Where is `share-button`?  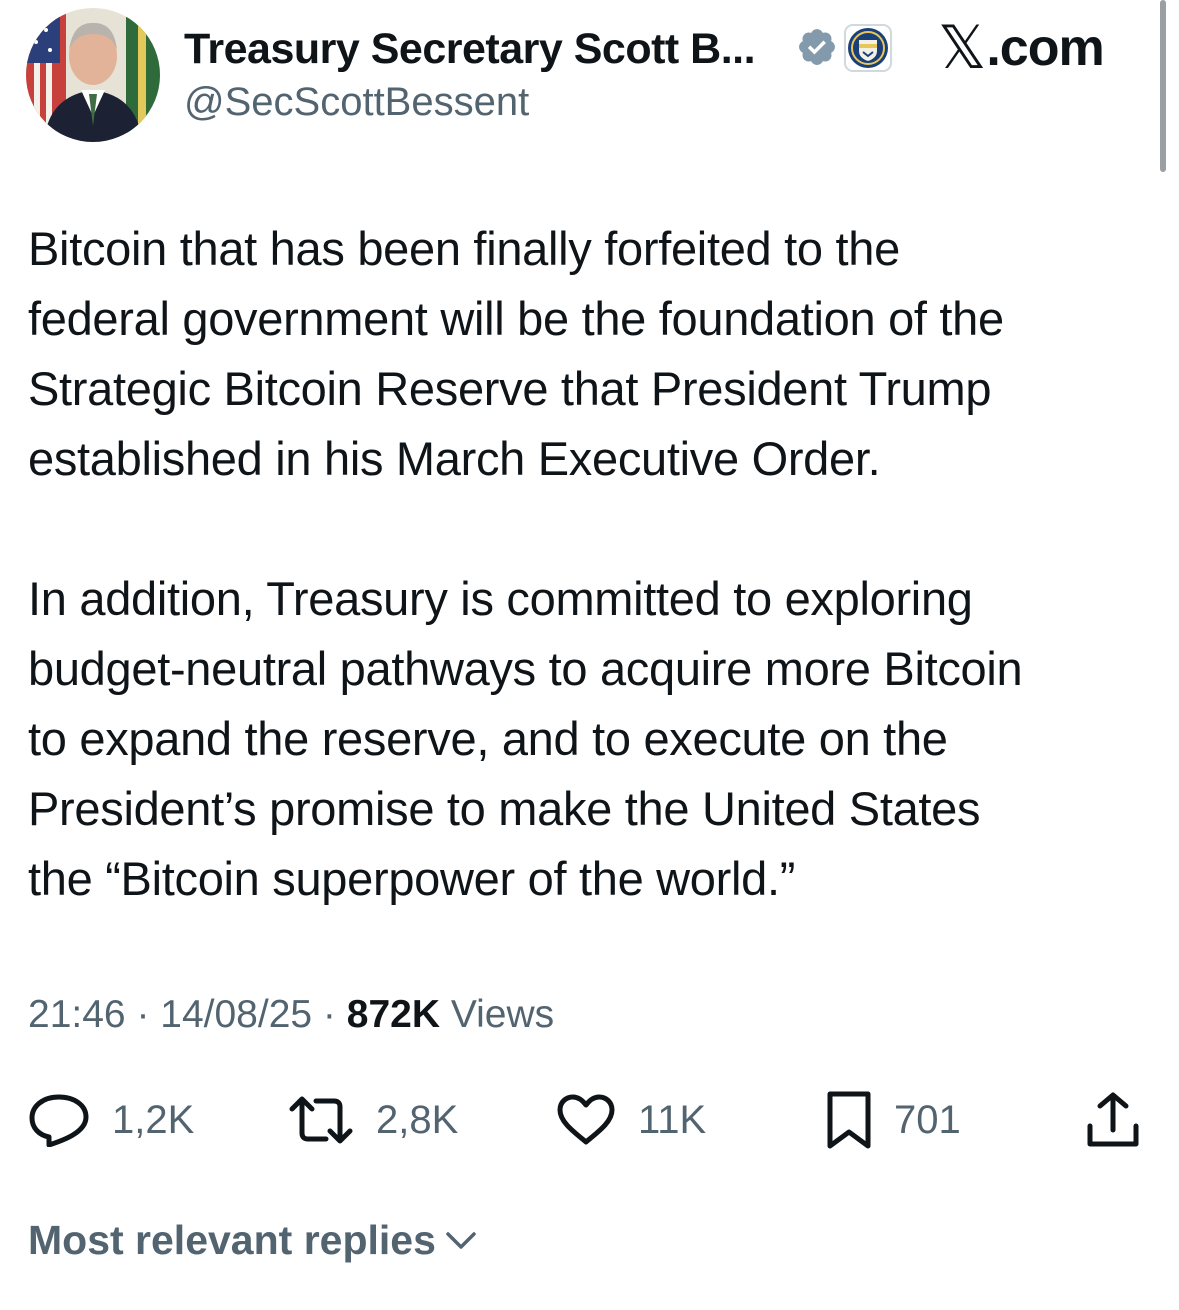 share-button is located at coordinates (1113, 1120).